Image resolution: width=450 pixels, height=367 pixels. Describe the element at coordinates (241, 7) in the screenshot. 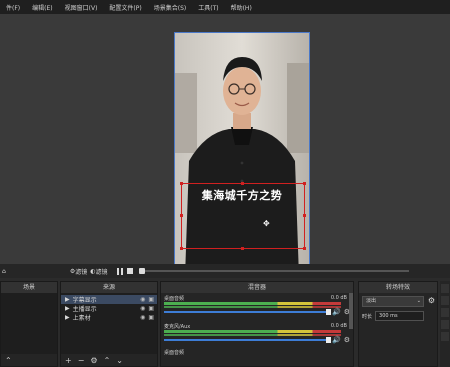

I see `menu-help: 帮助(H)` at that location.